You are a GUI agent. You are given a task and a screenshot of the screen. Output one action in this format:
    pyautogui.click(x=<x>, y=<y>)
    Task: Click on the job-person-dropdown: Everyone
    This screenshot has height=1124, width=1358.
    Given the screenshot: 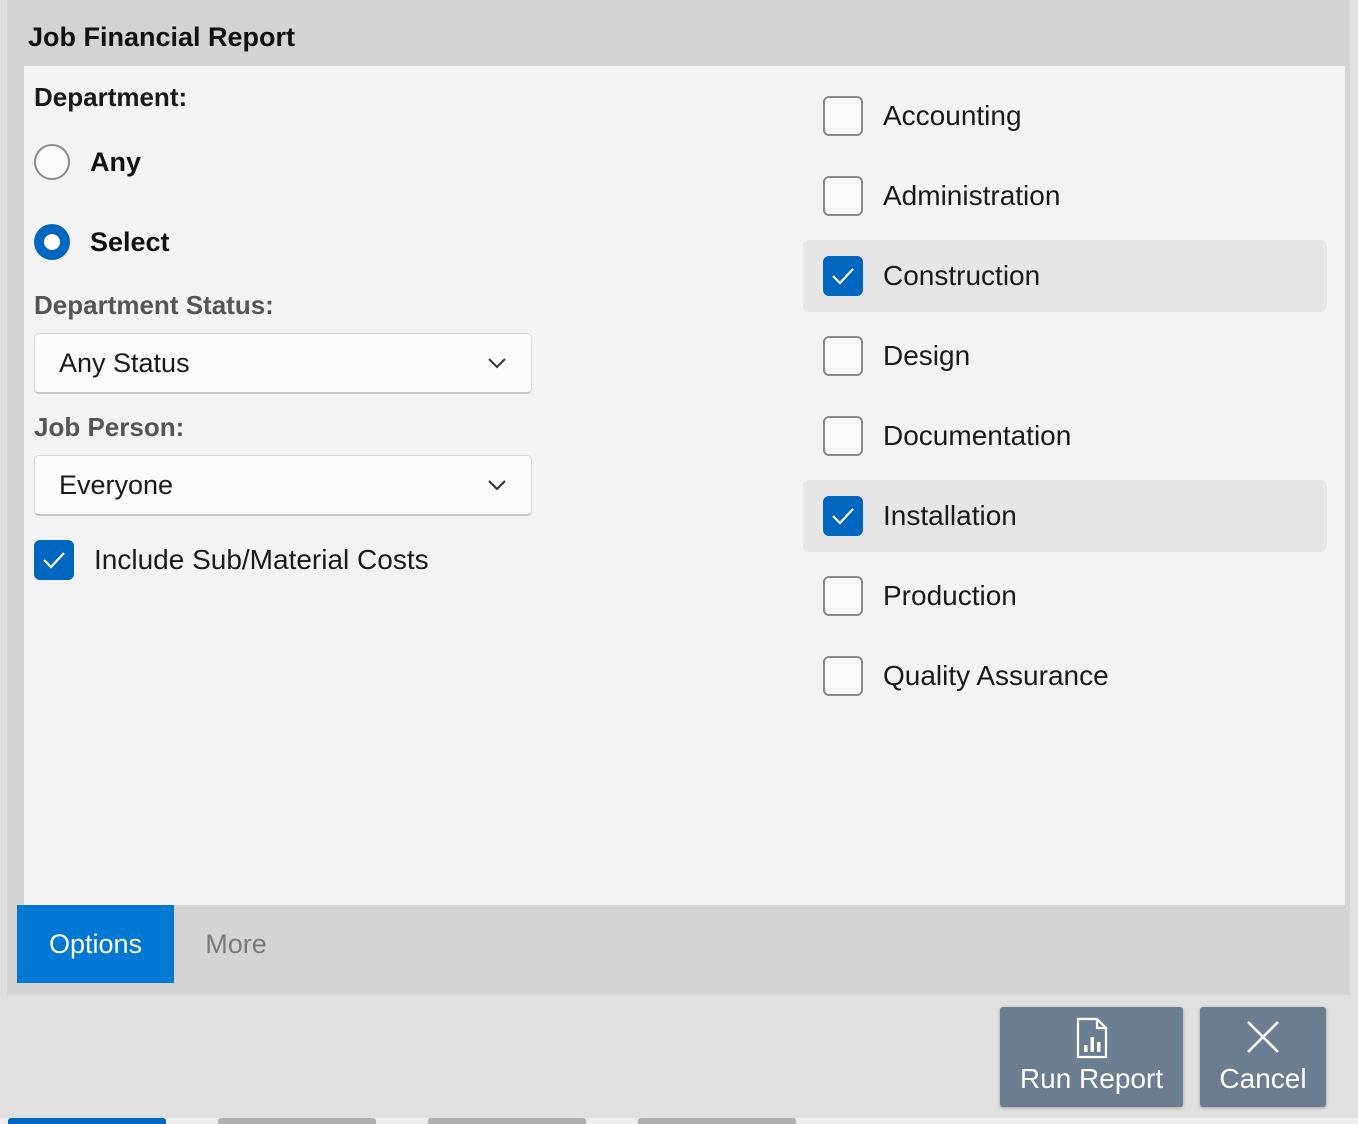 What is the action you would take?
    pyautogui.click(x=283, y=485)
    